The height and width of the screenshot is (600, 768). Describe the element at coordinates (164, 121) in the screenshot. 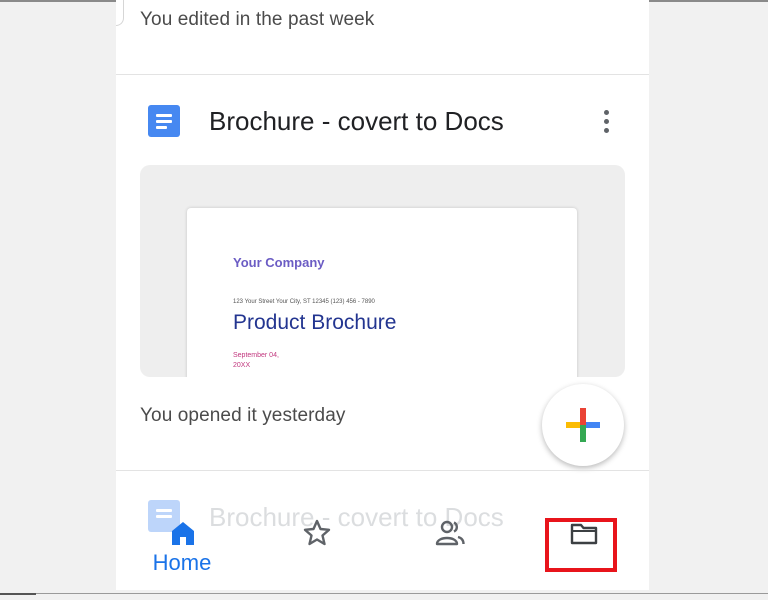

I see `google-docs-icon` at that location.